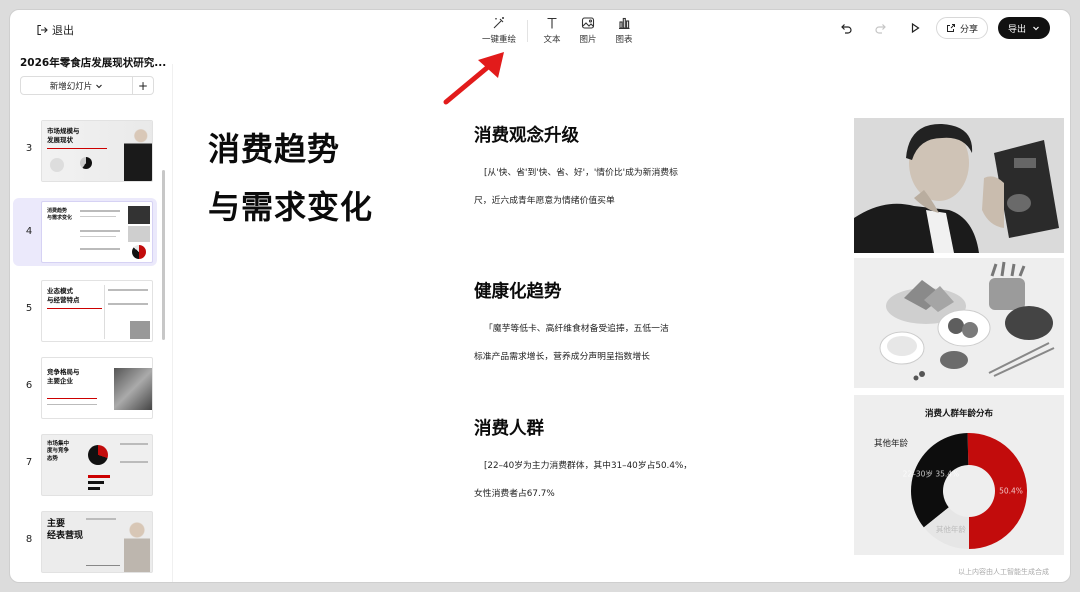 Image resolution: width=1080 pixels, height=592 pixels. What do you see at coordinates (624, 40) in the screenshot?
I see `chart-tool-label: 图表` at bounding box center [624, 40].